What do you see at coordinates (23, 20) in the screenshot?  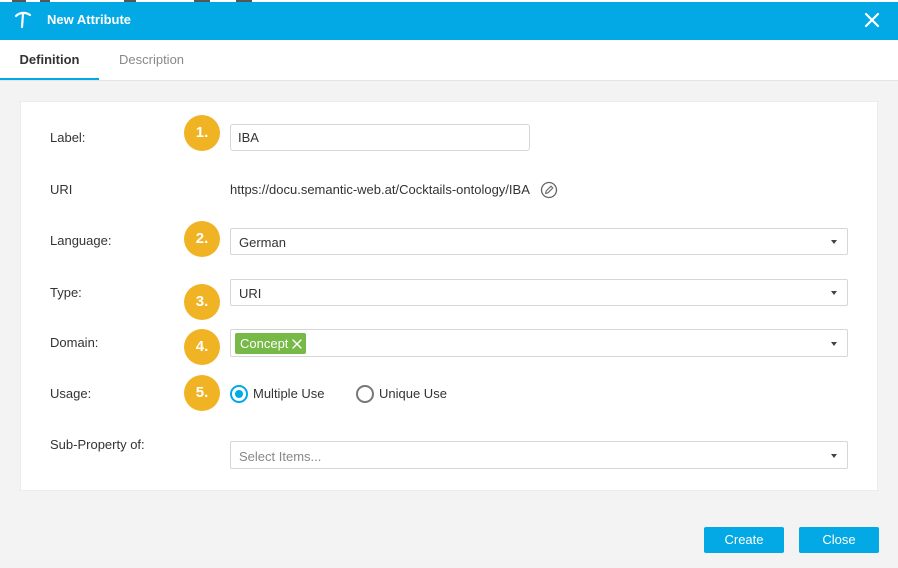 I see `pickaxe-logo-icon` at bounding box center [23, 20].